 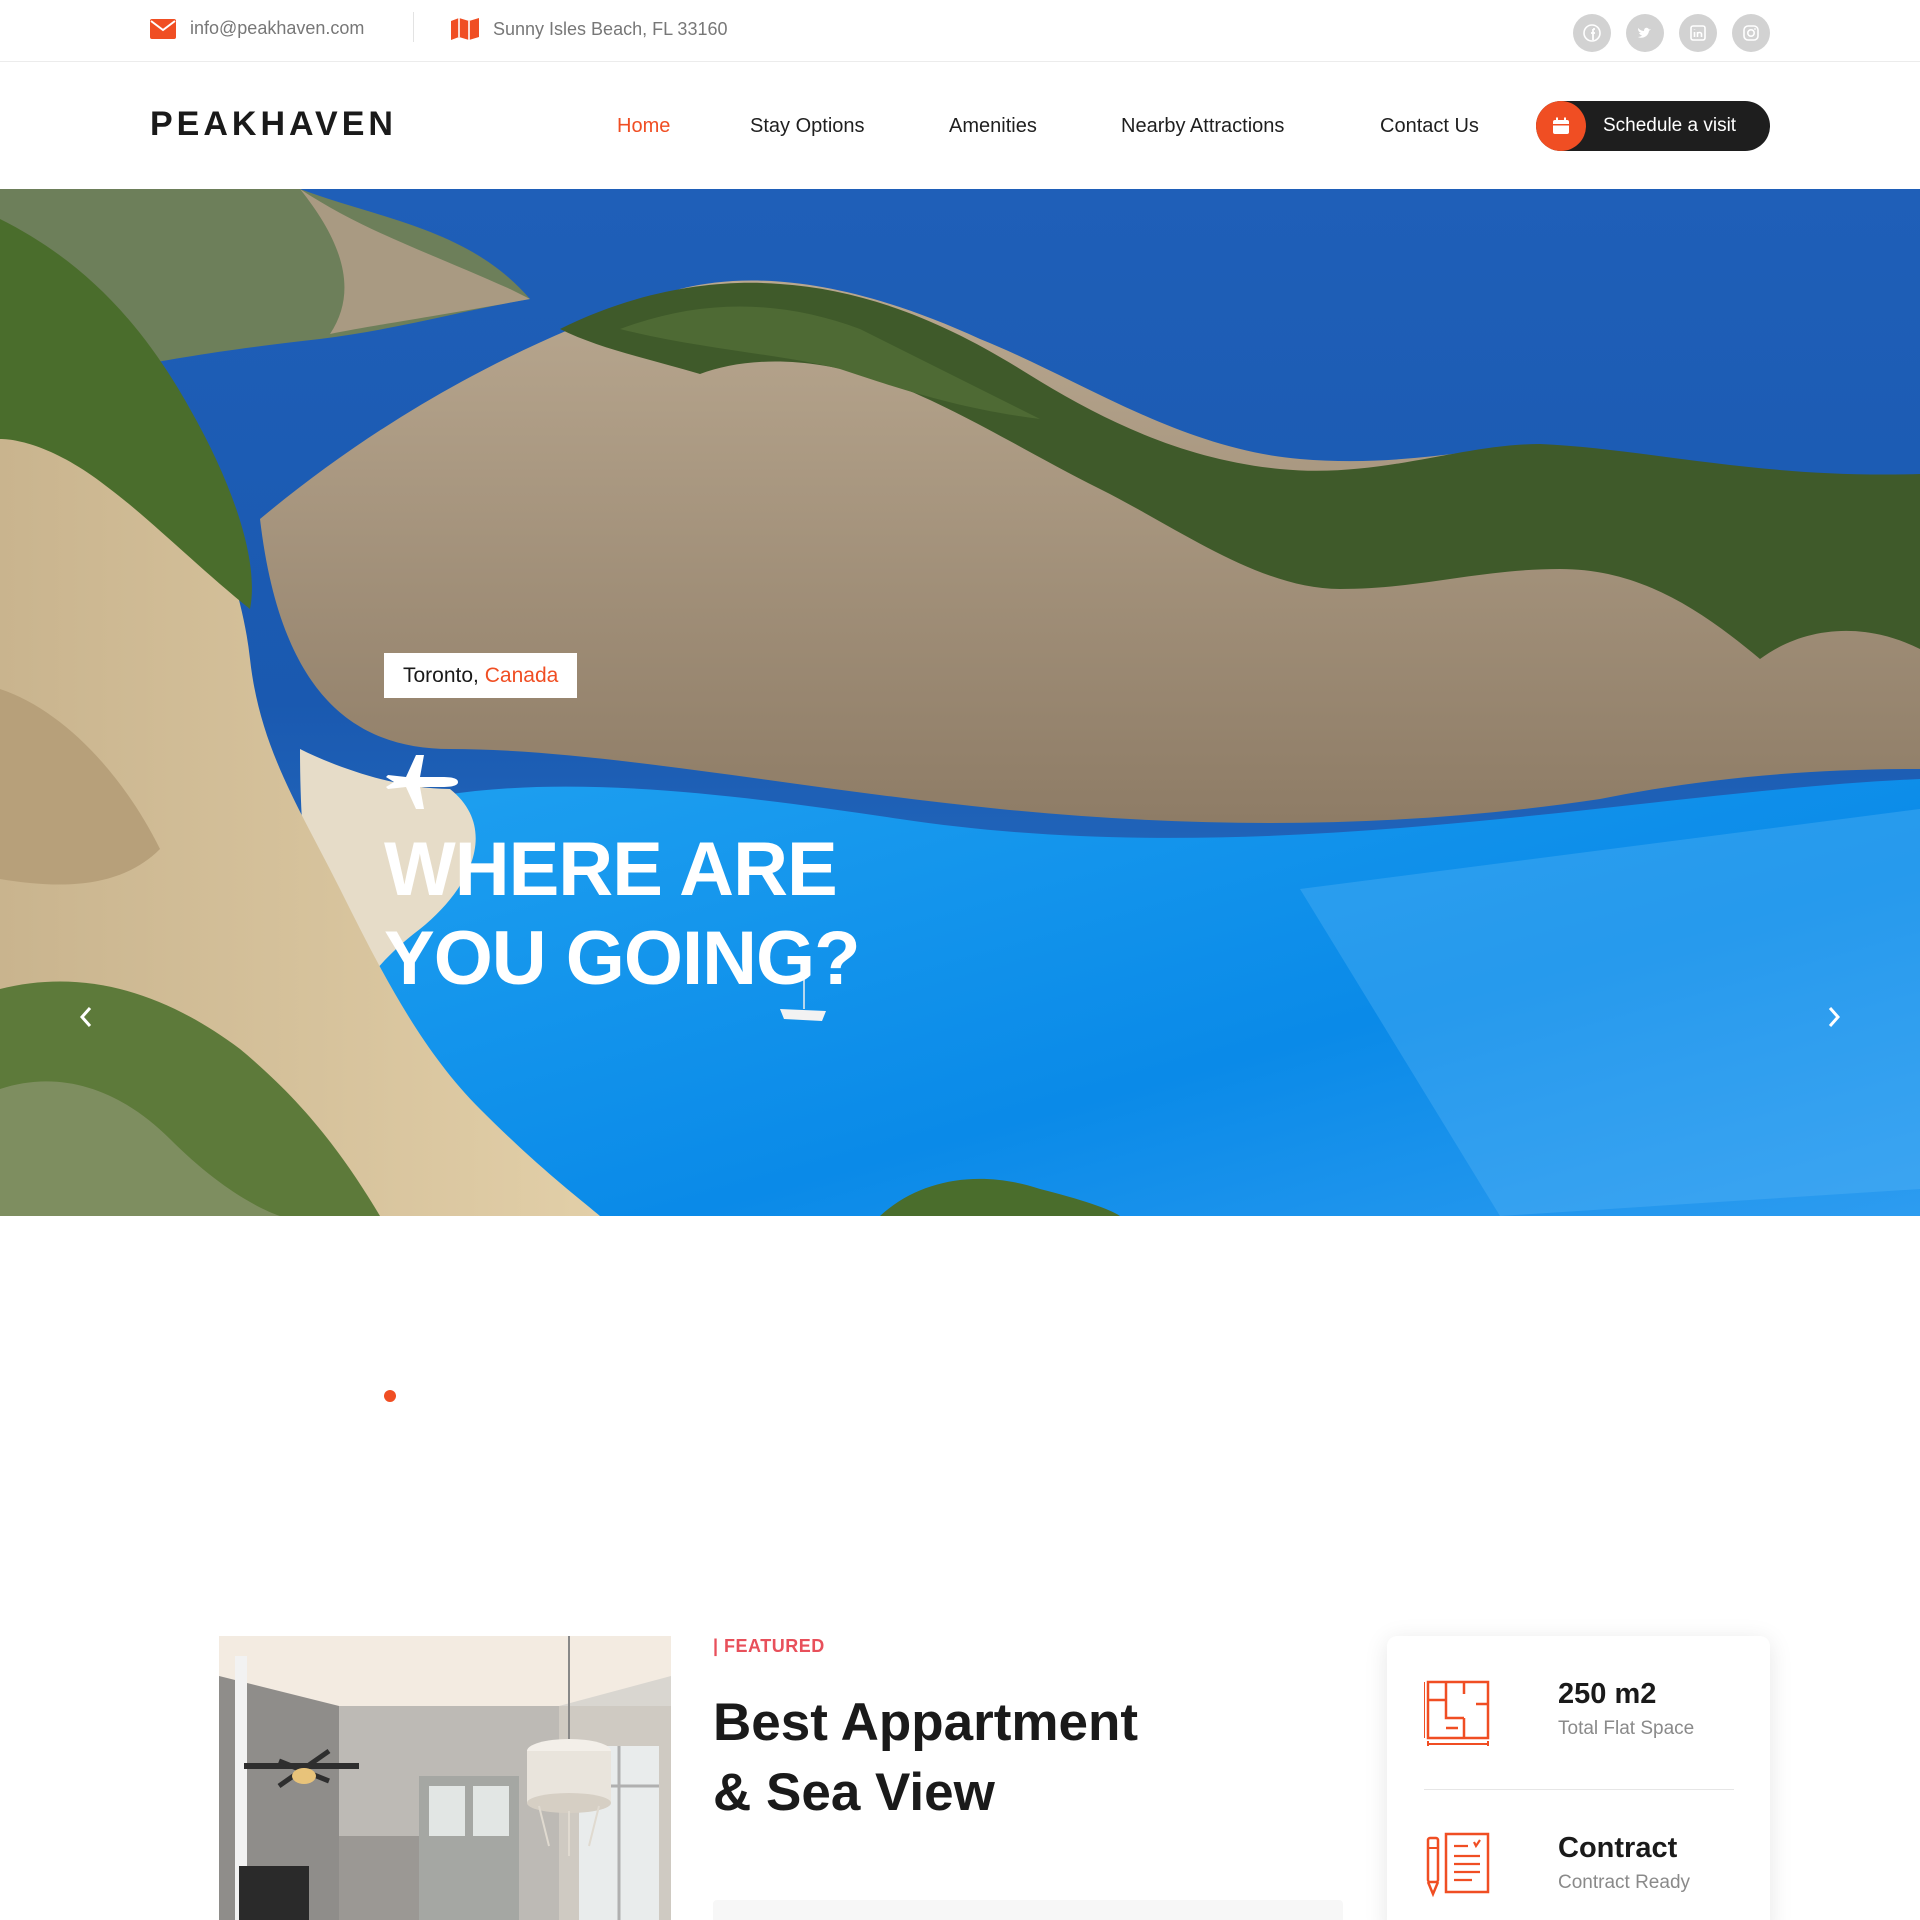 I want to click on contract-icon, so click(x=1458, y=1865).